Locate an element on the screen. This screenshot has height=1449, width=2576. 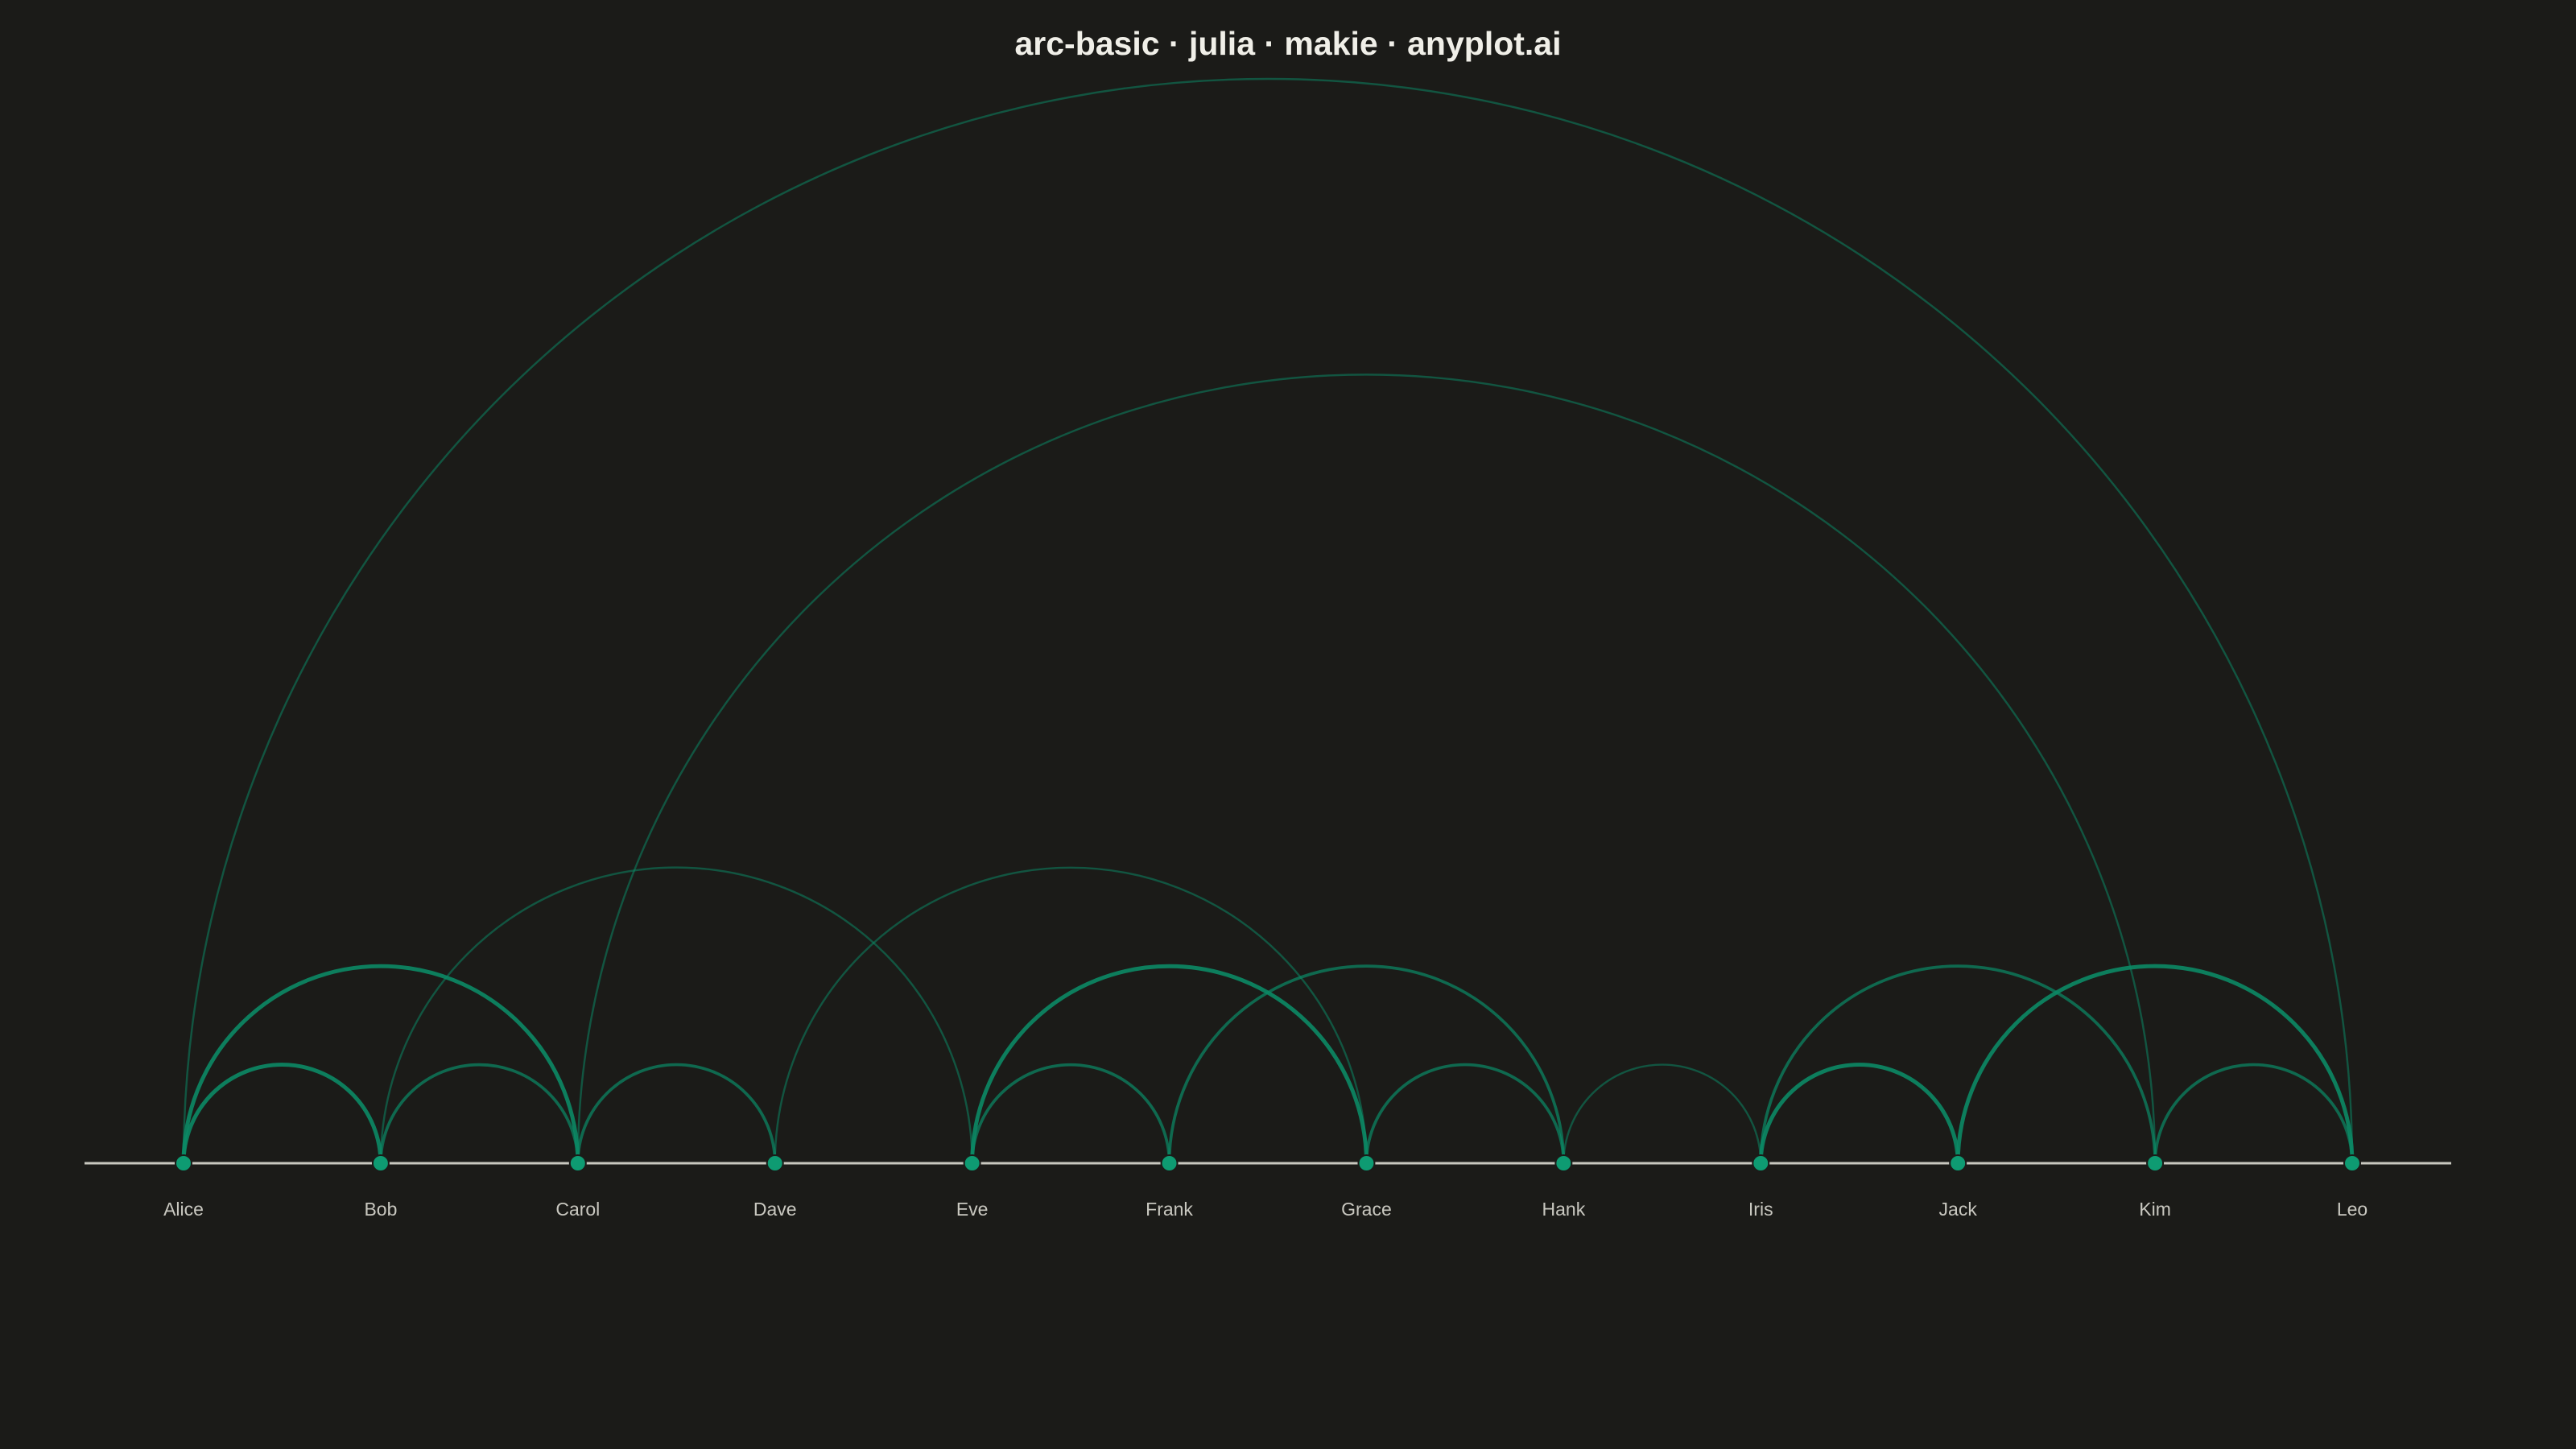
arc-eve-grace is located at coordinates (1169, 1064).